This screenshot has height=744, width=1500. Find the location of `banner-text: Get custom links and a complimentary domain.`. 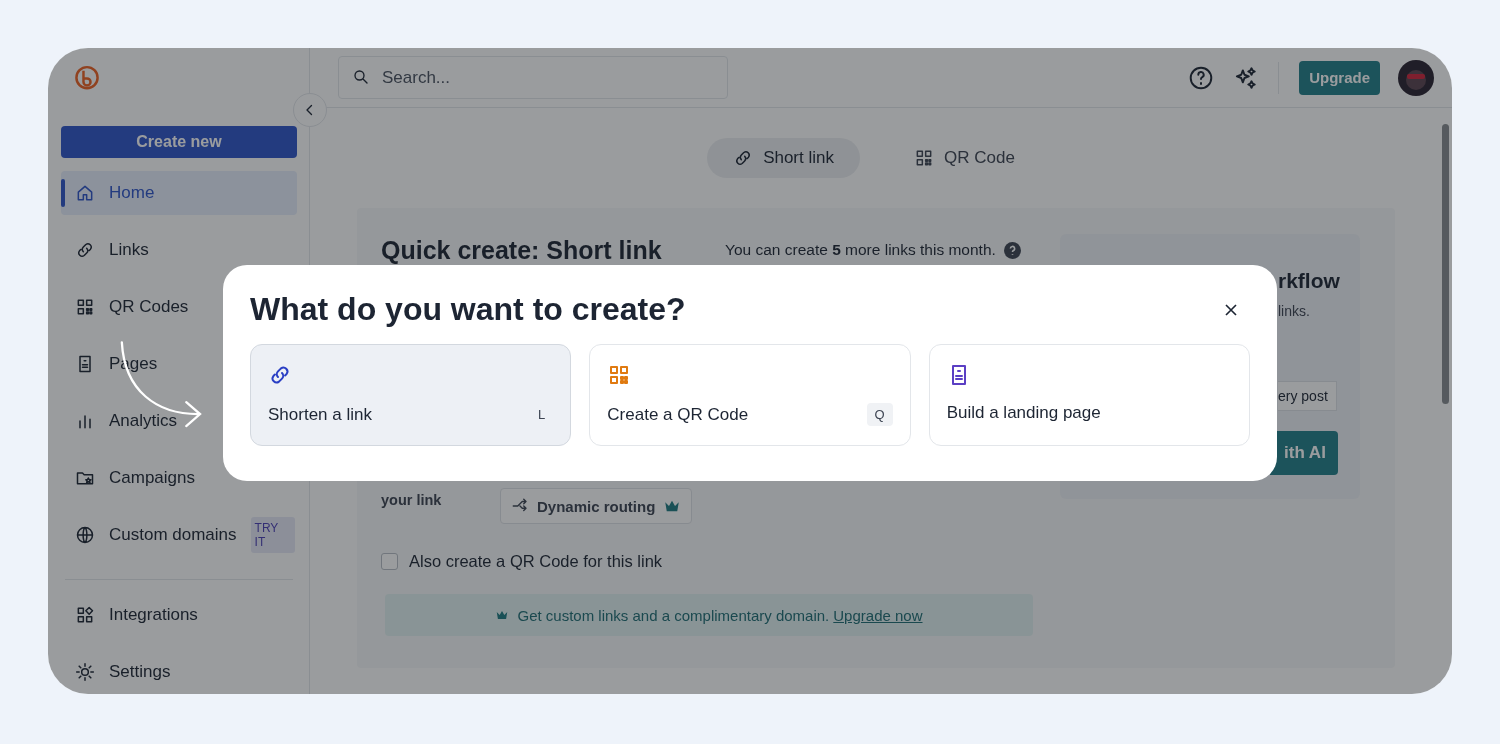

banner-text: Get custom links and a complimentary domain. is located at coordinates (673, 615).